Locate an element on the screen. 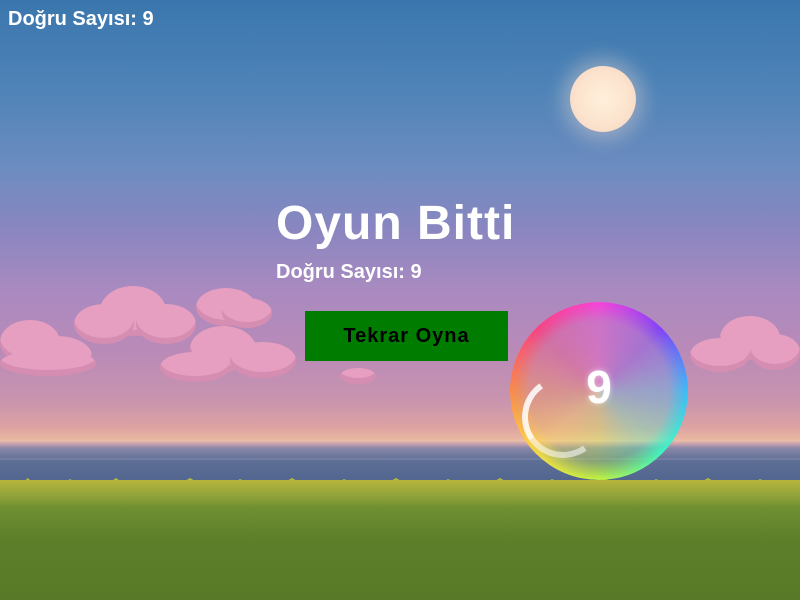  cloud-lower-center is located at coordinates (235, 356).